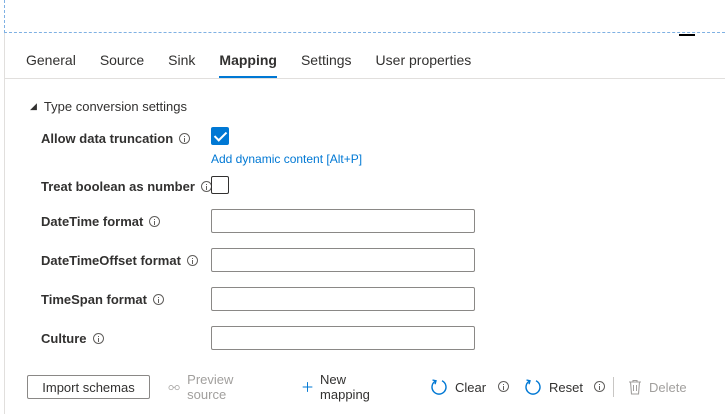  I want to click on preview-source-button: Preview source, so click(204, 387).